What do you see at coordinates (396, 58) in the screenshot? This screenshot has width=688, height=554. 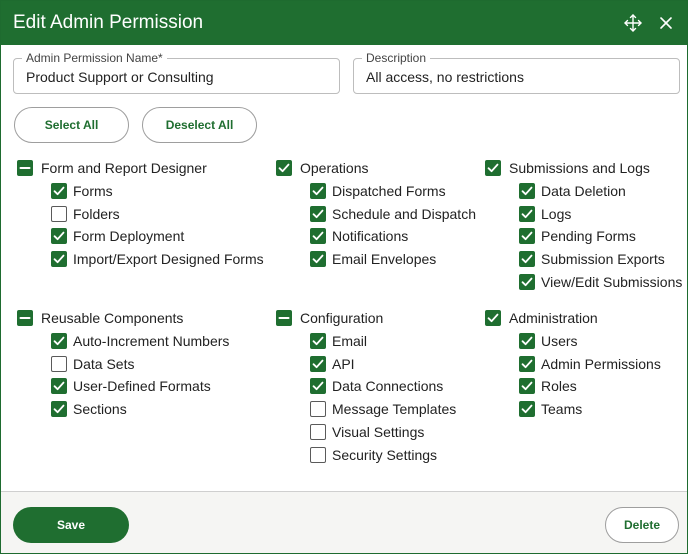 I see `description-label: Description` at bounding box center [396, 58].